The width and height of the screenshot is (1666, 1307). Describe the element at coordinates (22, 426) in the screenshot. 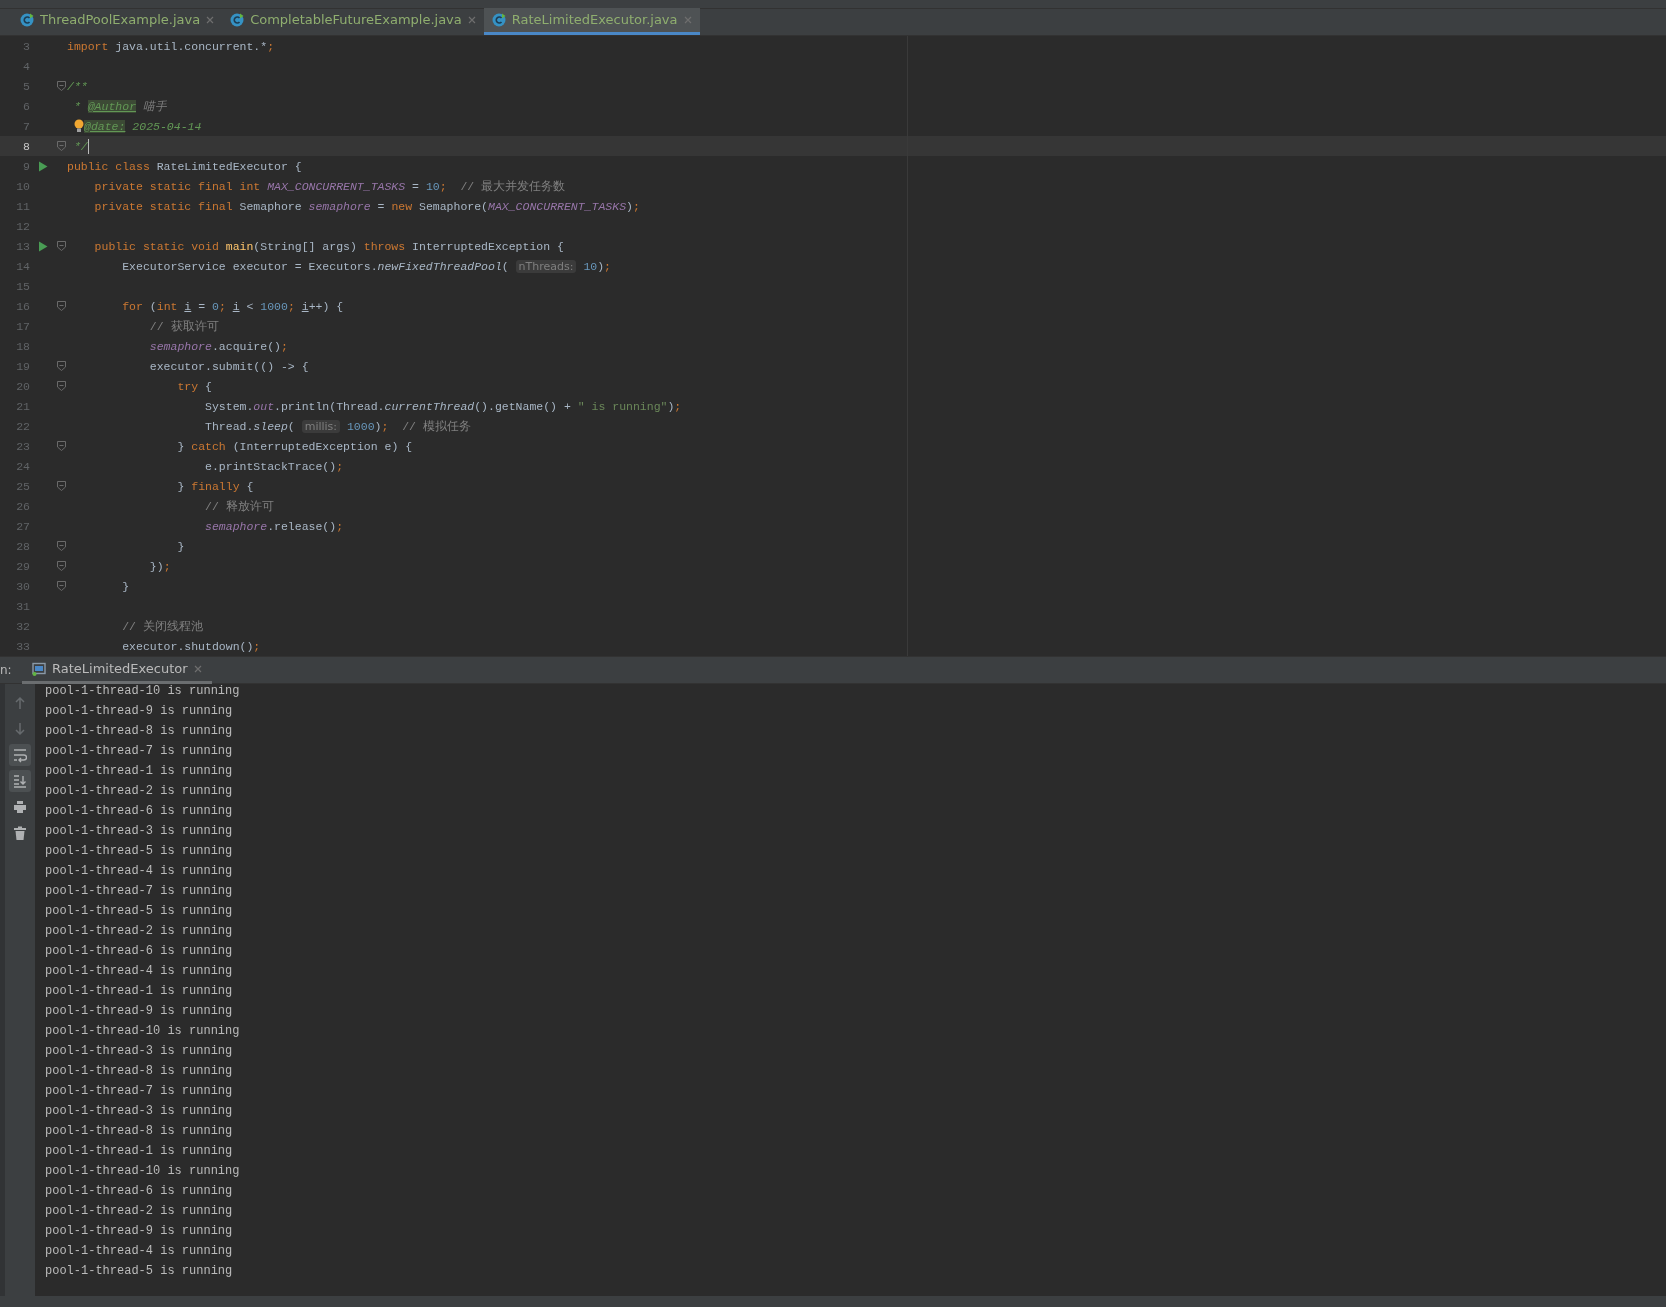

I see `line-number: 22` at that location.